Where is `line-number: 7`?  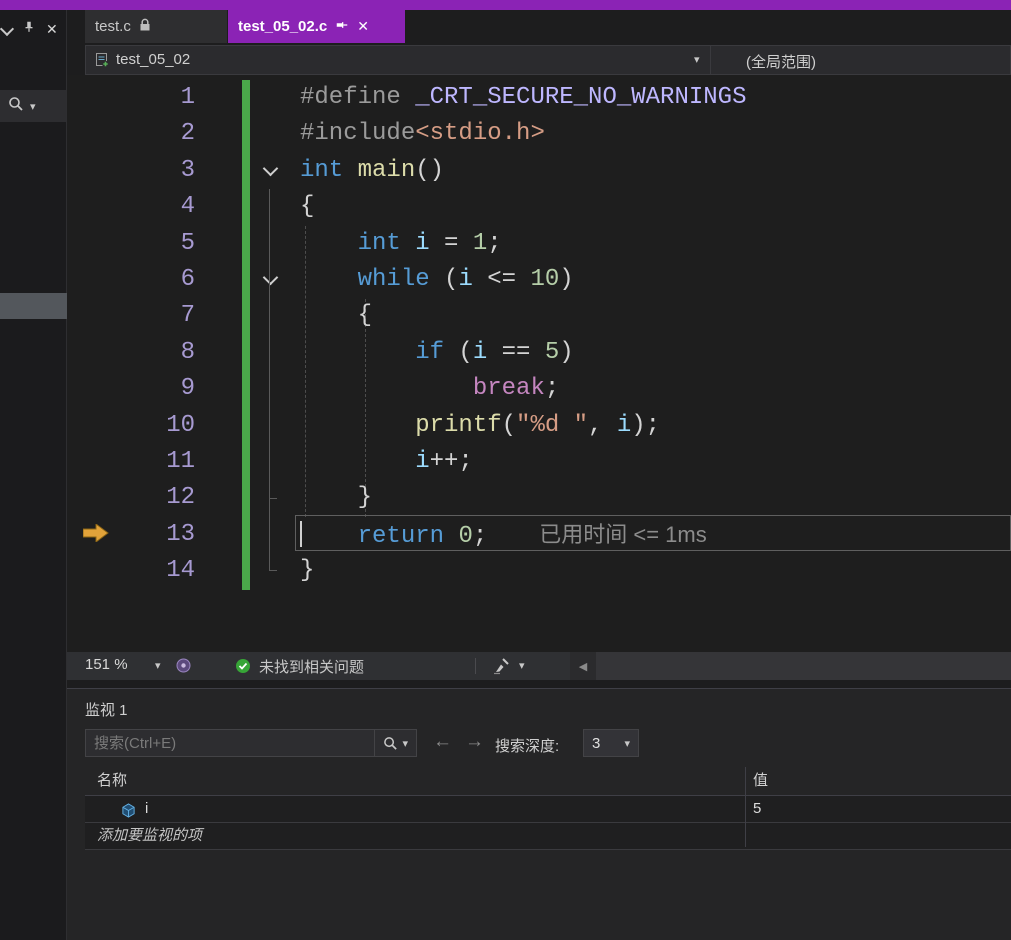
line-number: 7 is located at coordinates (187, 316).